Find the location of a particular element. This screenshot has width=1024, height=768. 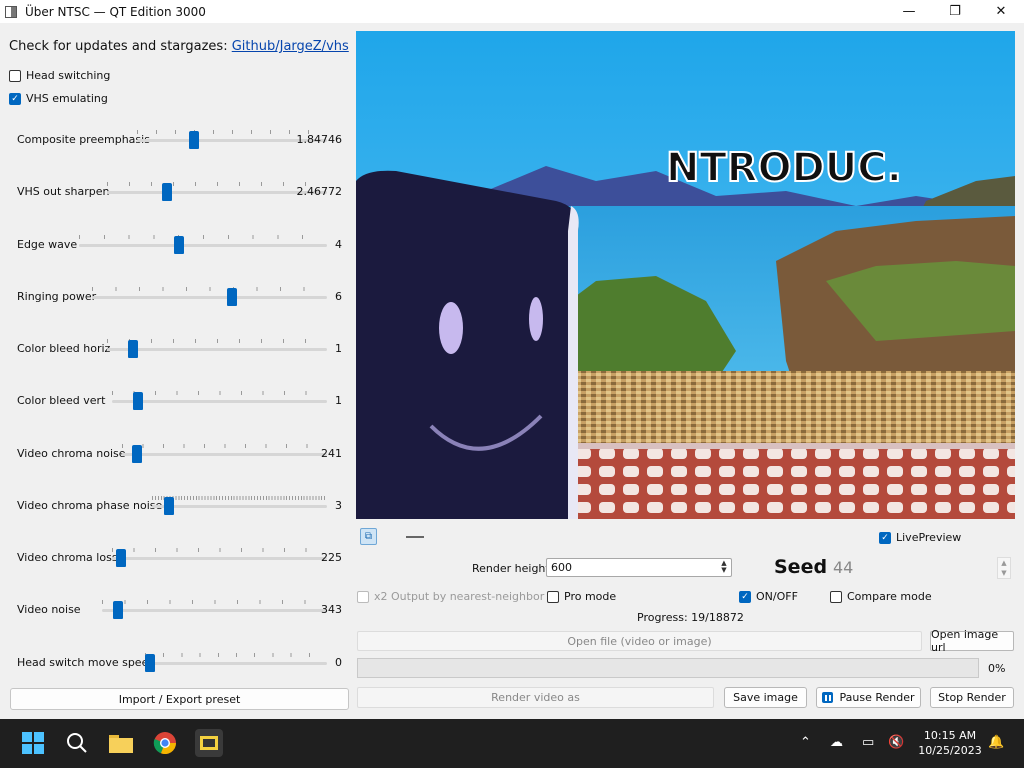

vhs-emulating-label: VHS emulating is located at coordinates (67, 98).